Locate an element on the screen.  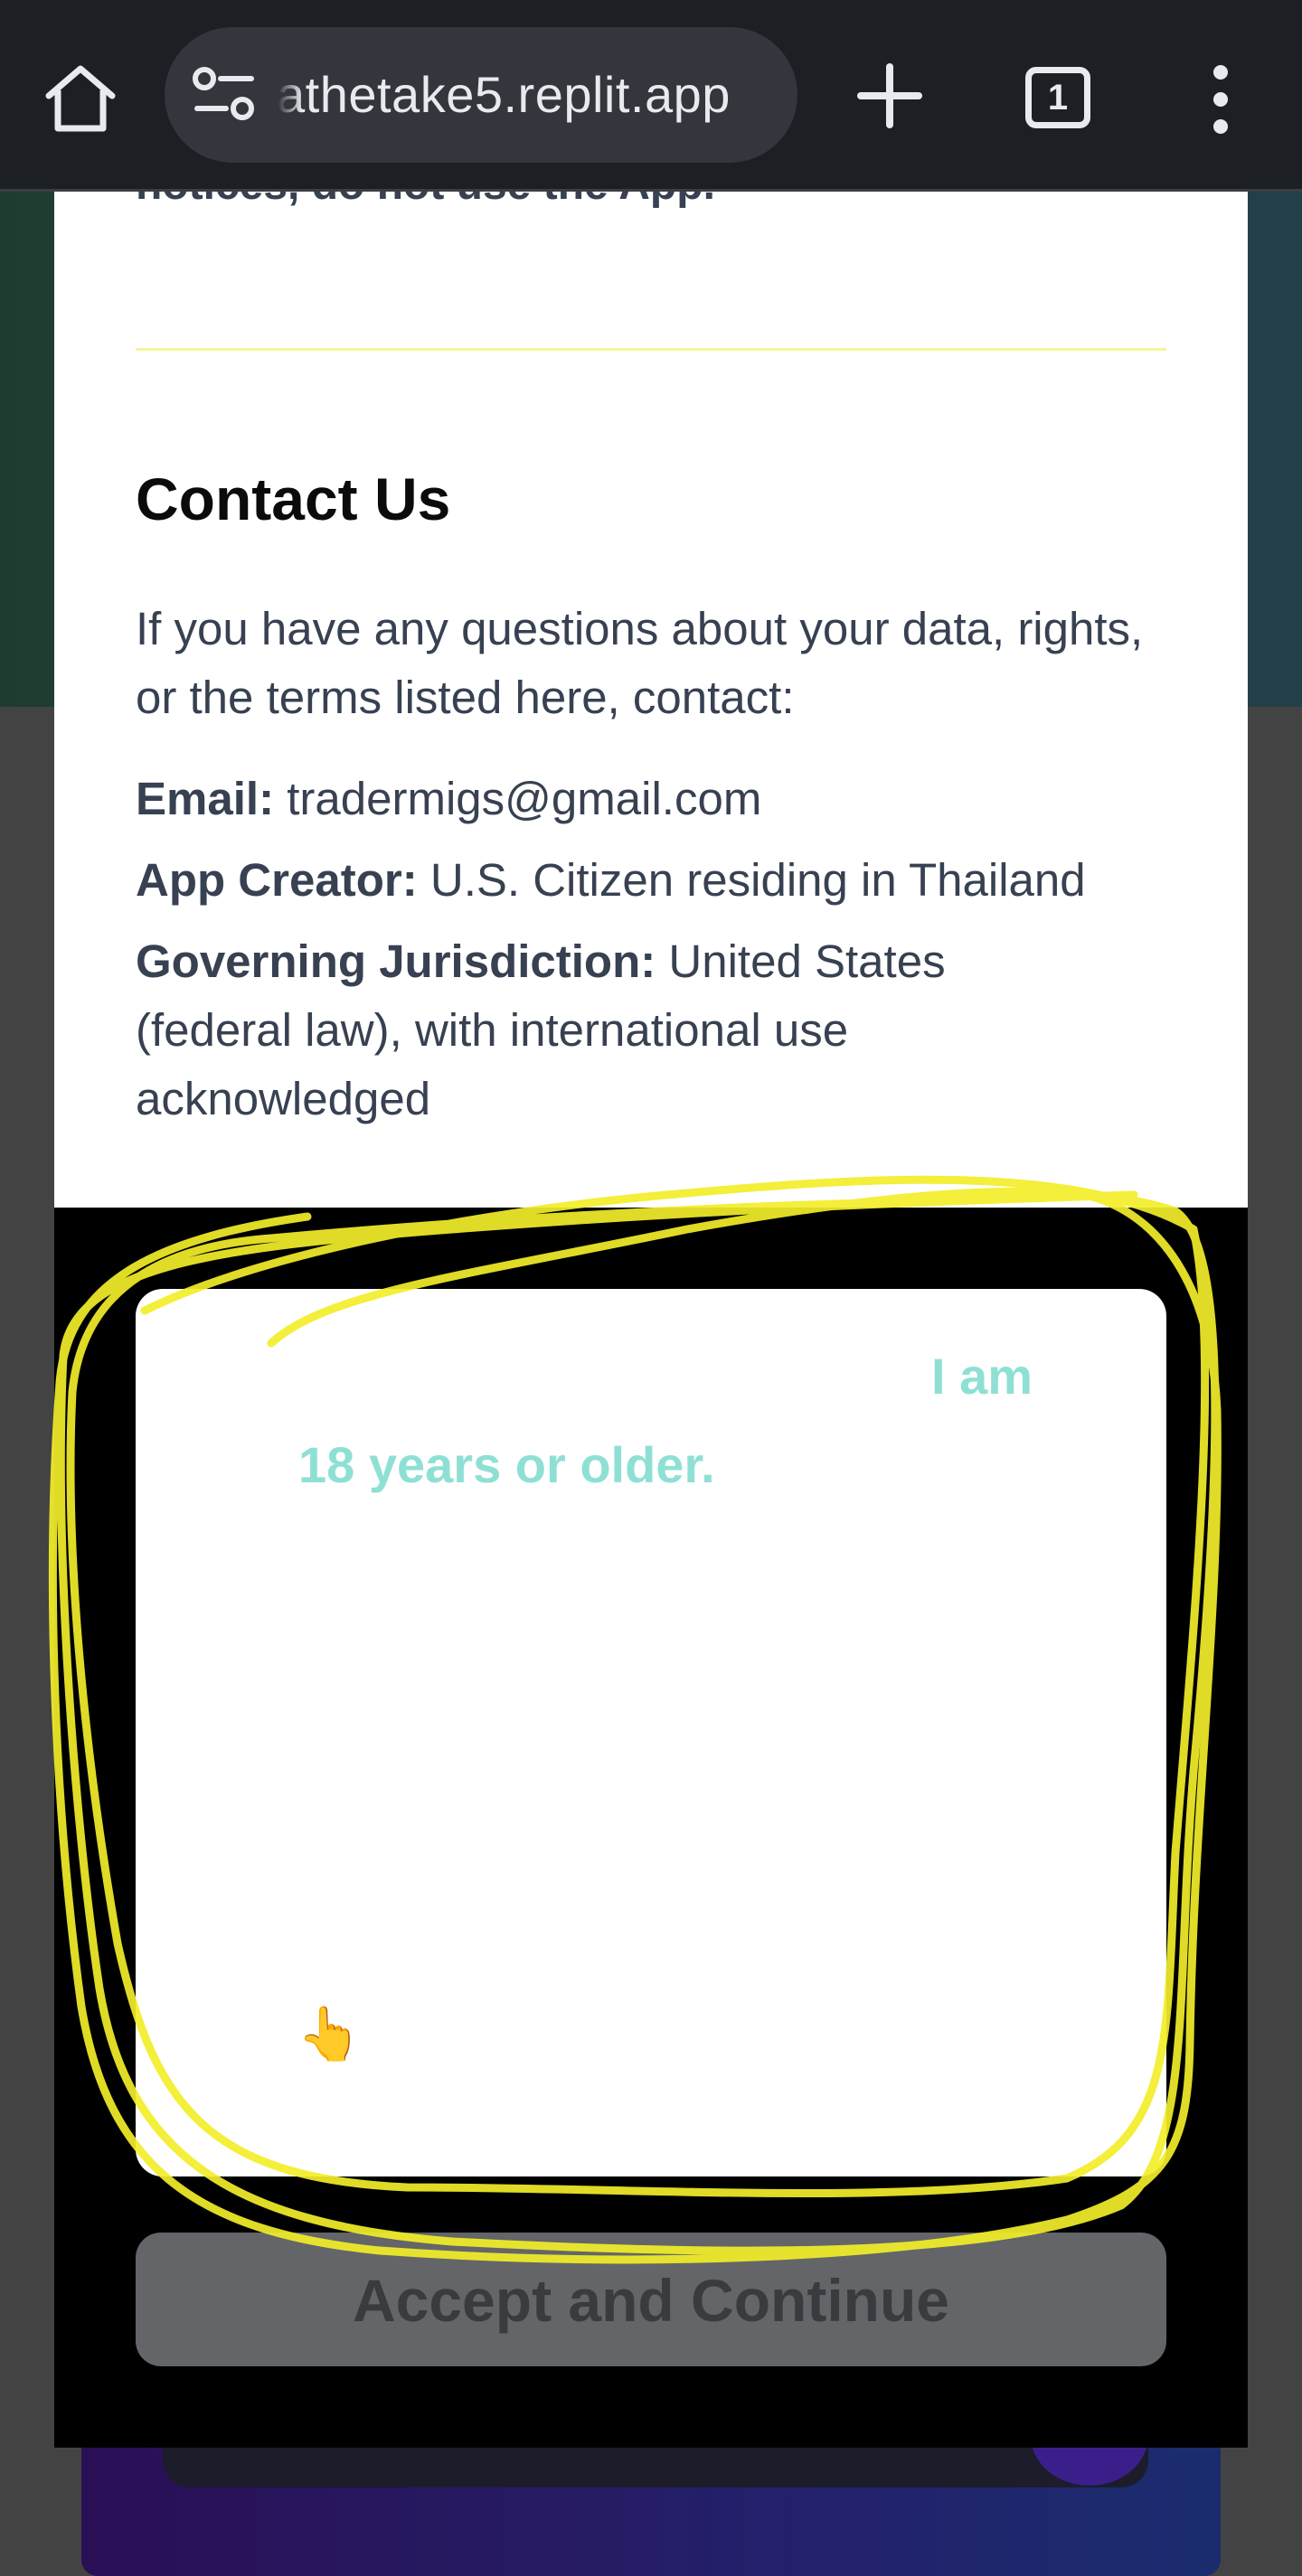
notice-text: notices, do not use the App. is located at coordinates (651, 204).